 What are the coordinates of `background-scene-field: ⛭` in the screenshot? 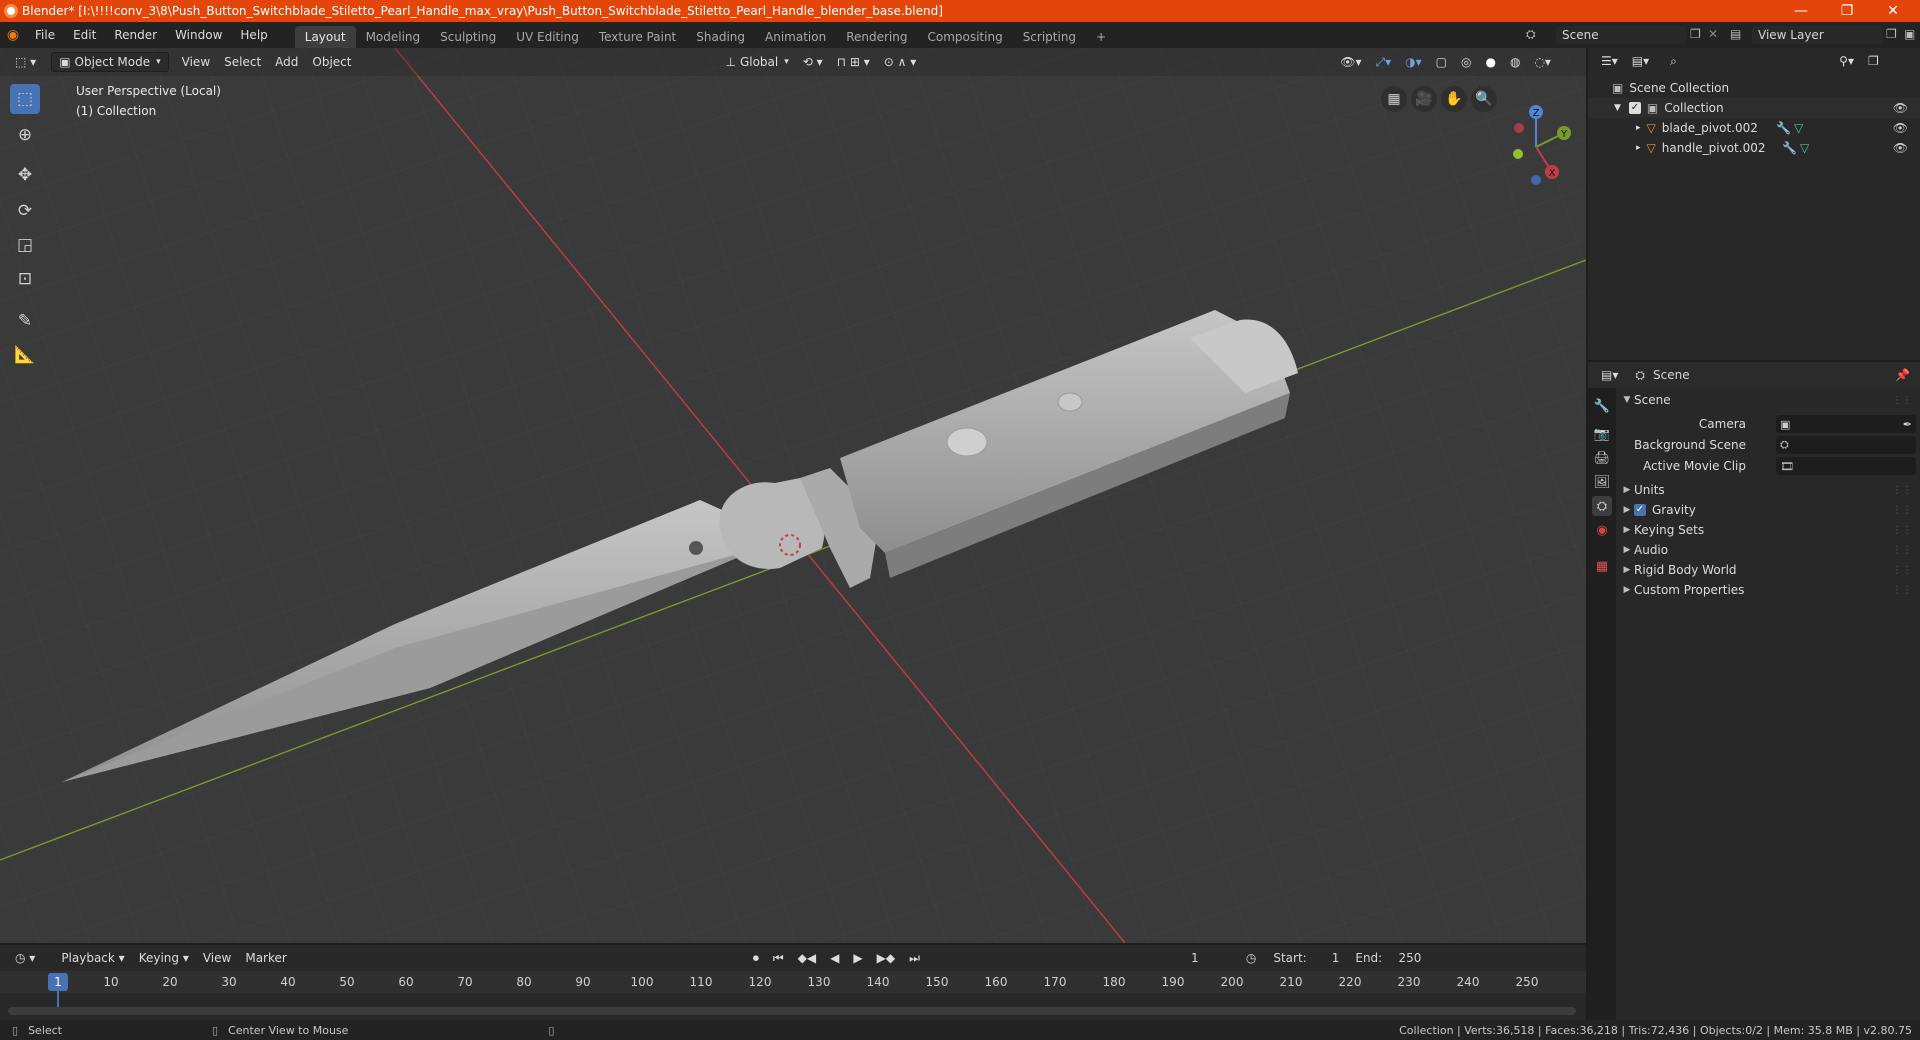 It's located at (1846, 445).